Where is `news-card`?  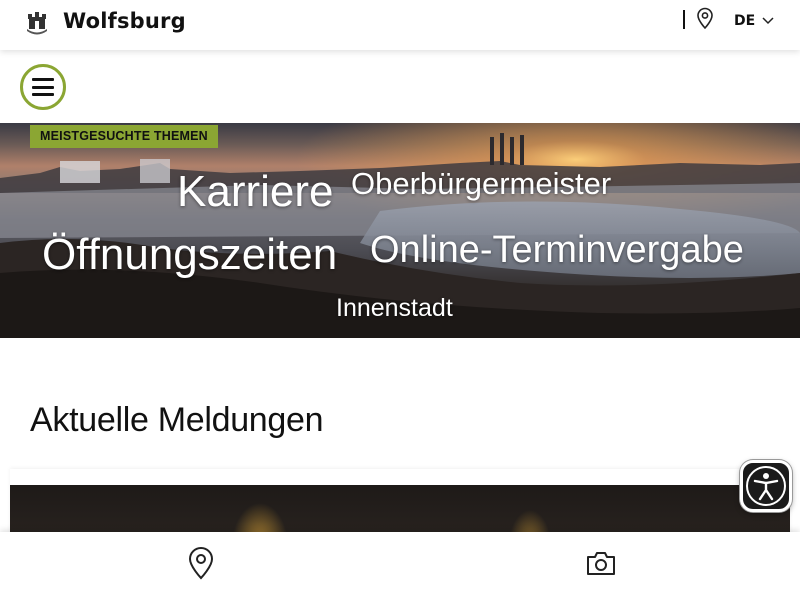 news-card is located at coordinates (400, 507).